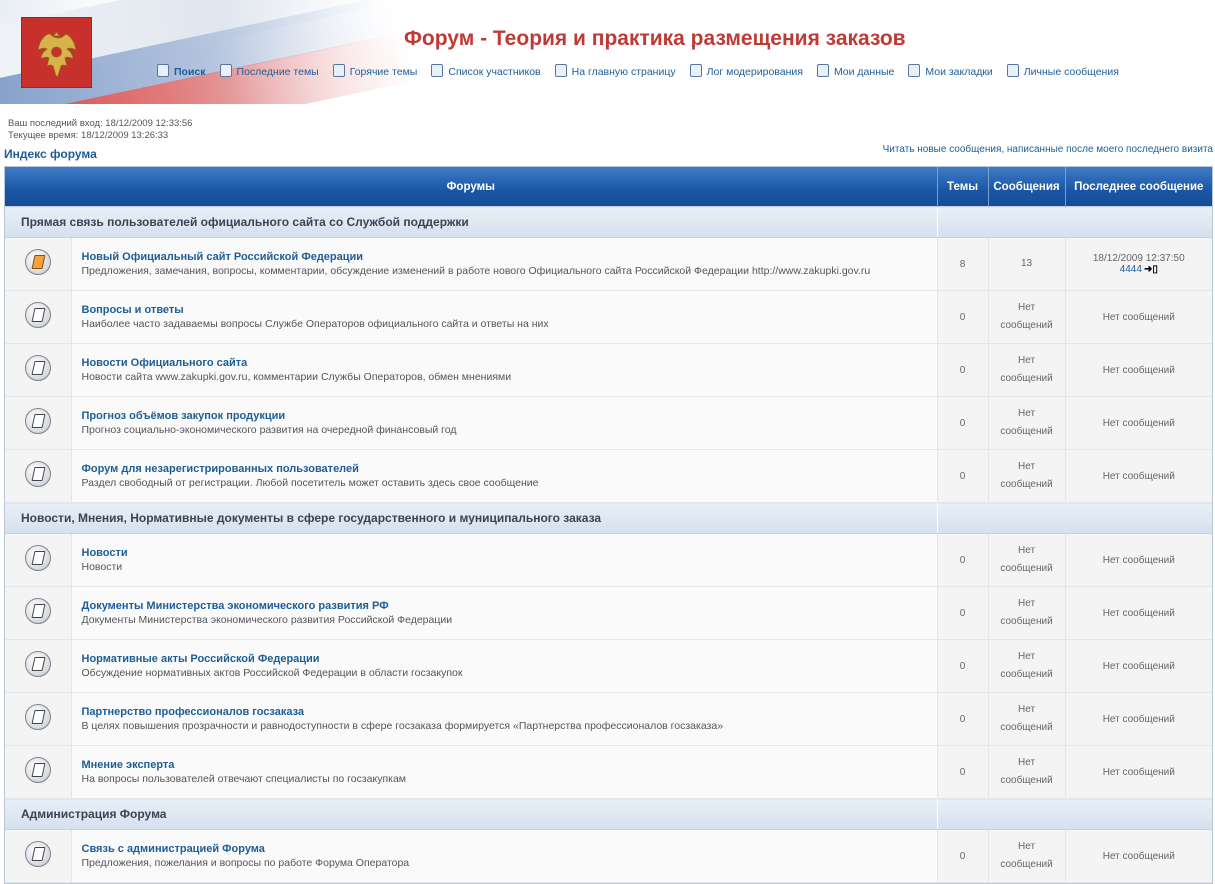  I want to click on coat-of-arms-logo, so click(56, 52).